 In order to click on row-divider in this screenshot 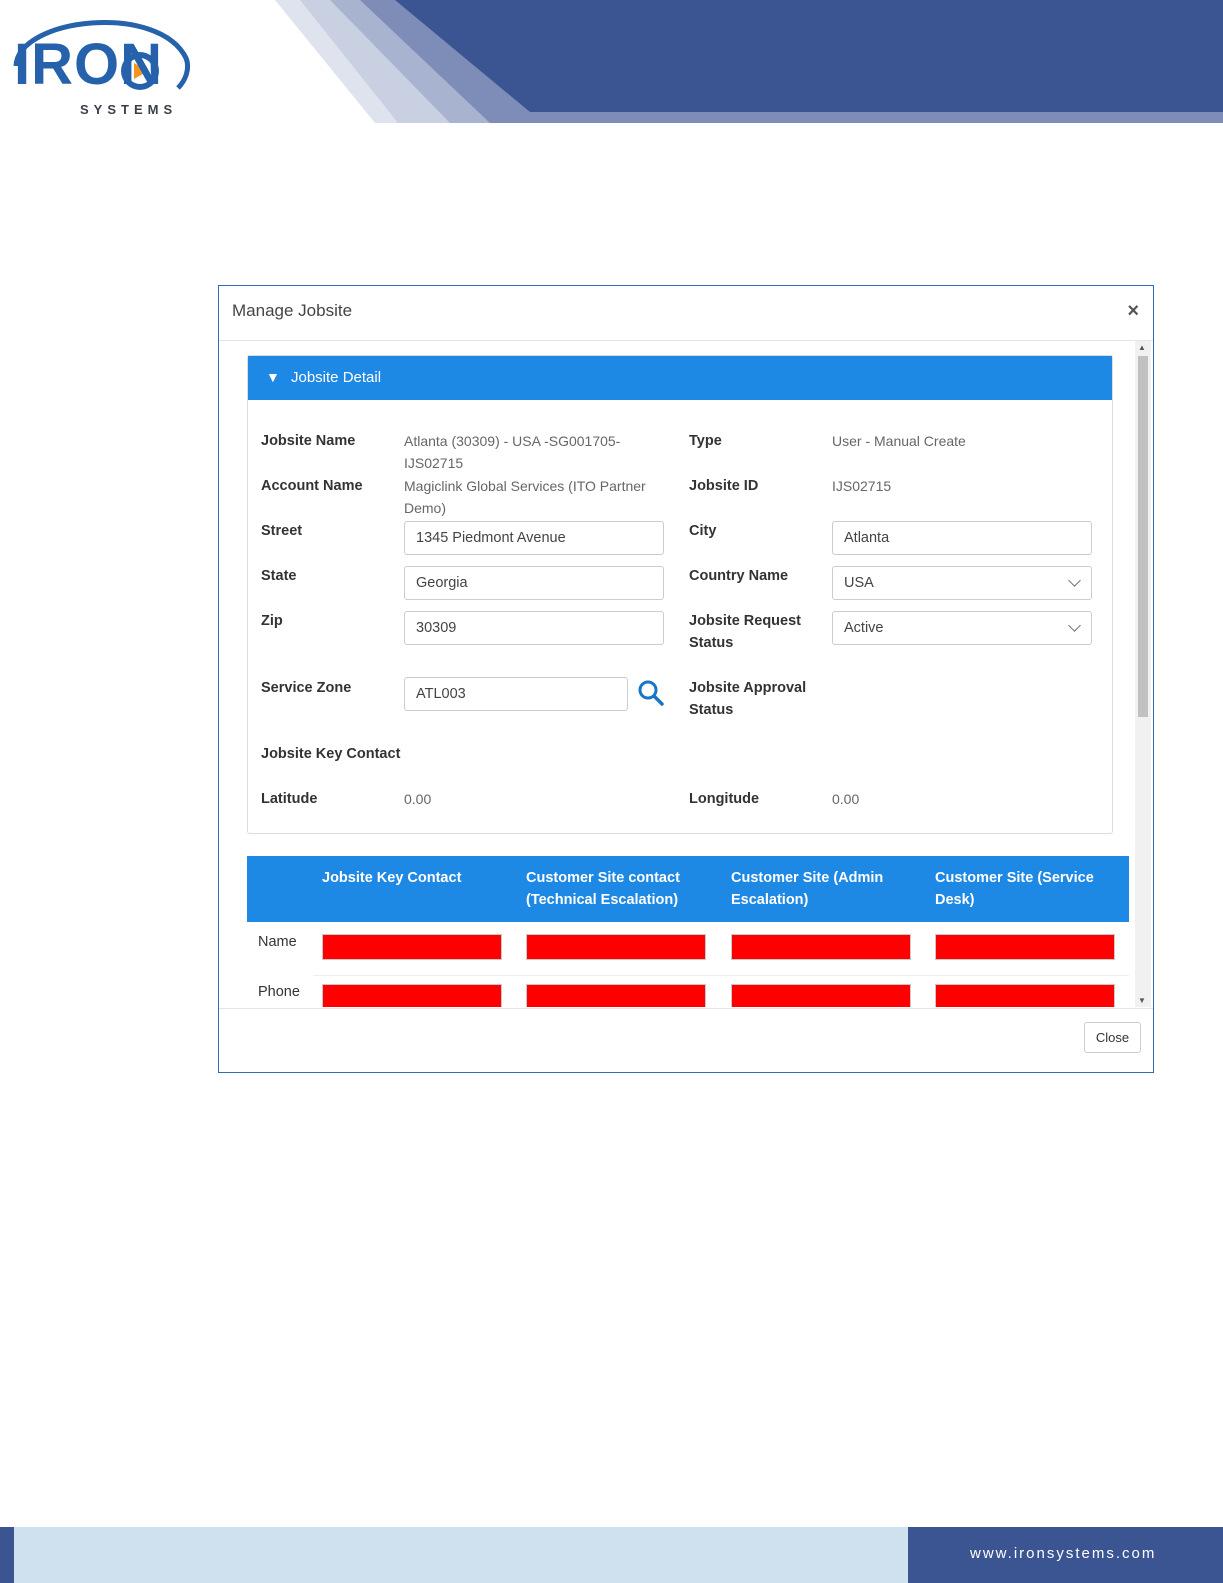, I will do `click(721, 975)`.